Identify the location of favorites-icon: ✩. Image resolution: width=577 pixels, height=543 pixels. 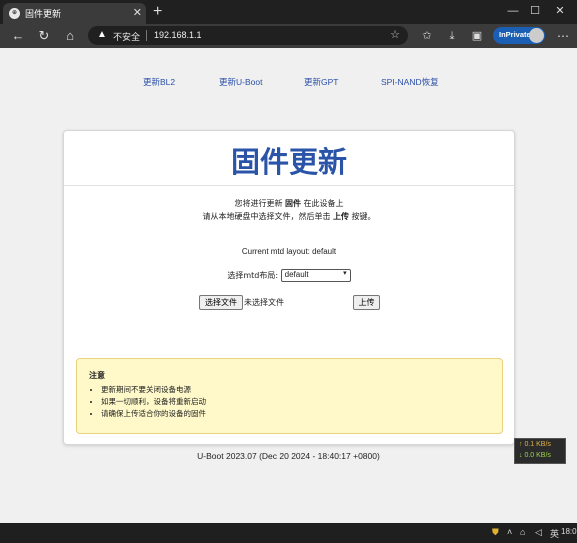
(427, 36).